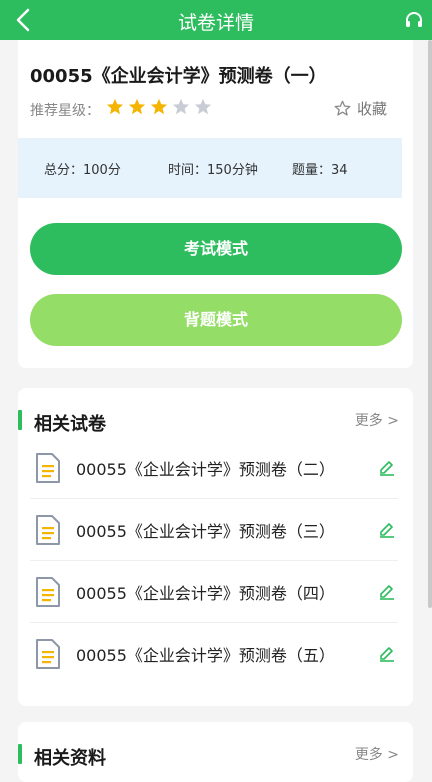 Image resolution: width=432 pixels, height=782 pixels. What do you see at coordinates (216, 320) in the screenshot?
I see `recite-mode-button: 背题模式` at bounding box center [216, 320].